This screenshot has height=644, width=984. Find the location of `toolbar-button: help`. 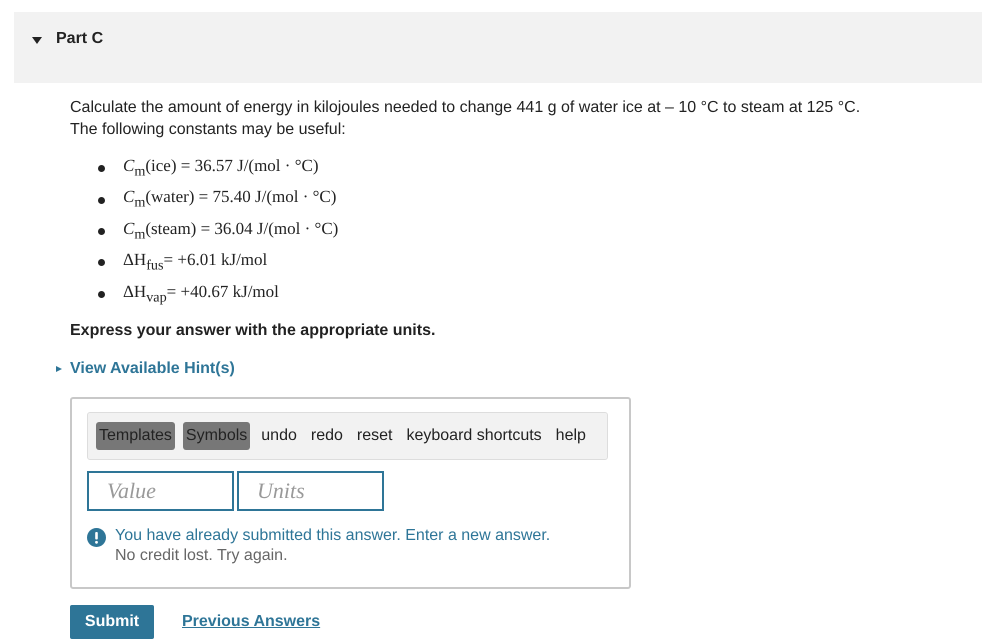

toolbar-button: help is located at coordinates (570, 436).